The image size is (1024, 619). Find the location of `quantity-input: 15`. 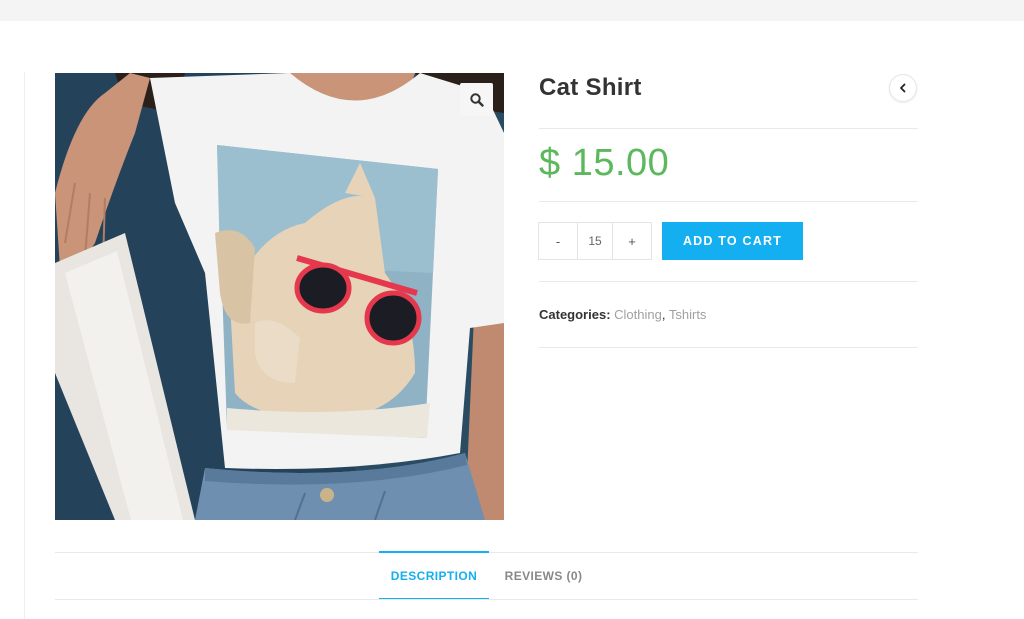

quantity-input: 15 is located at coordinates (595, 241).